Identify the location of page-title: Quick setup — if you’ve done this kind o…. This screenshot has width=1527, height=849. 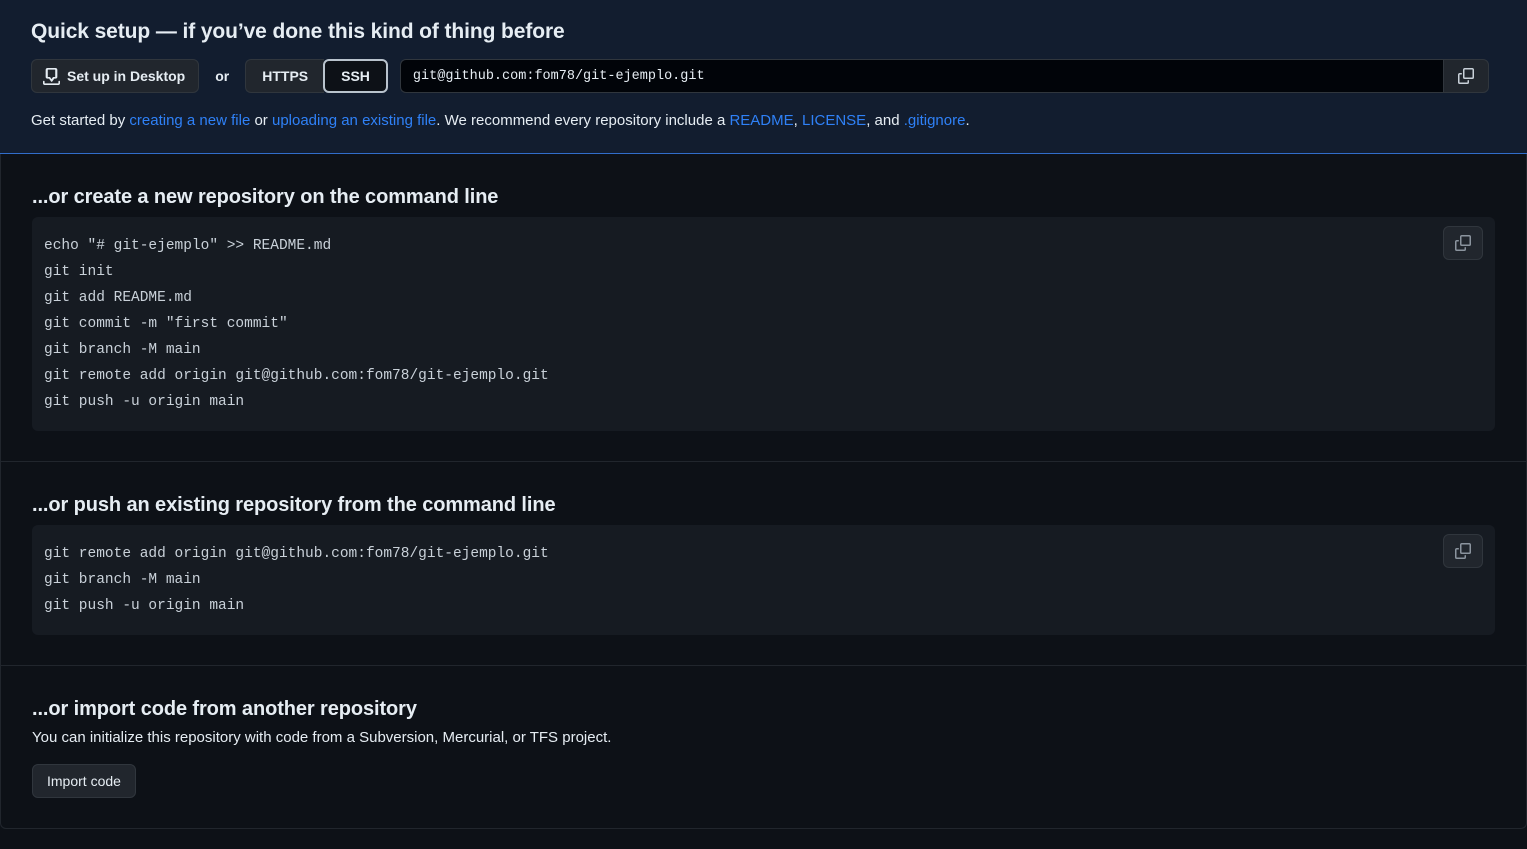
(298, 31).